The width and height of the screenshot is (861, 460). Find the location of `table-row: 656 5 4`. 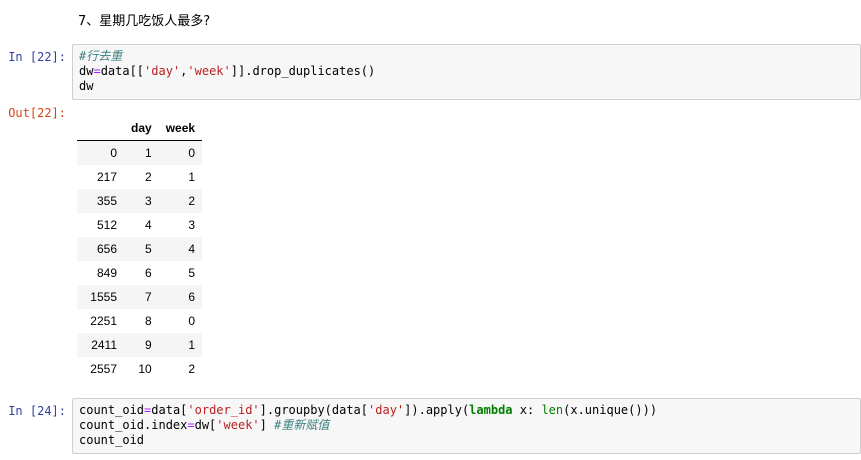

table-row: 656 5 4 is located at coordinates (140, 249).